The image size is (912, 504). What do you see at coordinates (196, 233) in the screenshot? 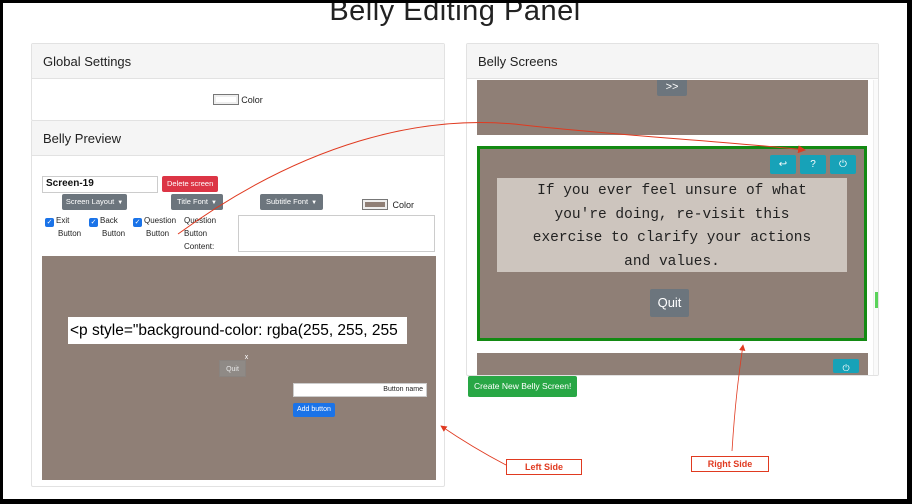
I see `qc-line2: Button` at bounding box center [196, 233].